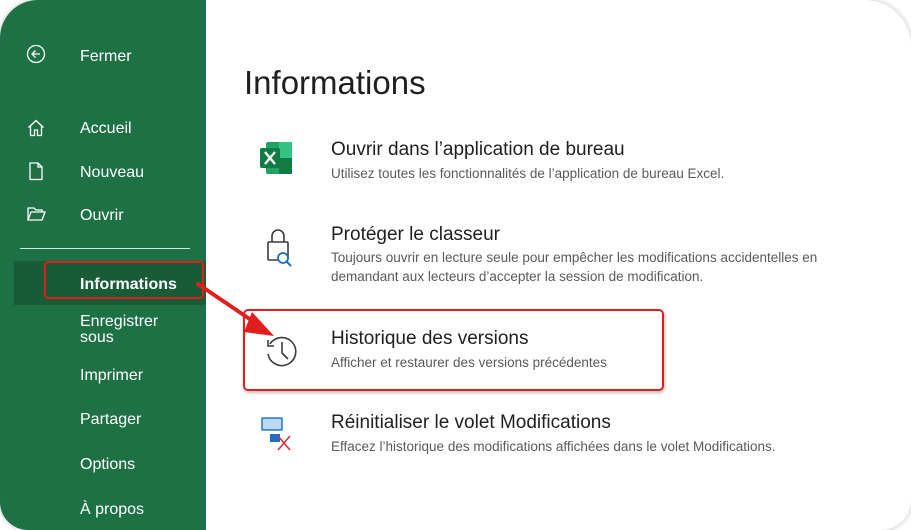 The width and height of the screenshot is (911, 530). Describe the element at coordinates (111, 419) in the screenshot. I see `sidebar-item-label: Partager` at that location.